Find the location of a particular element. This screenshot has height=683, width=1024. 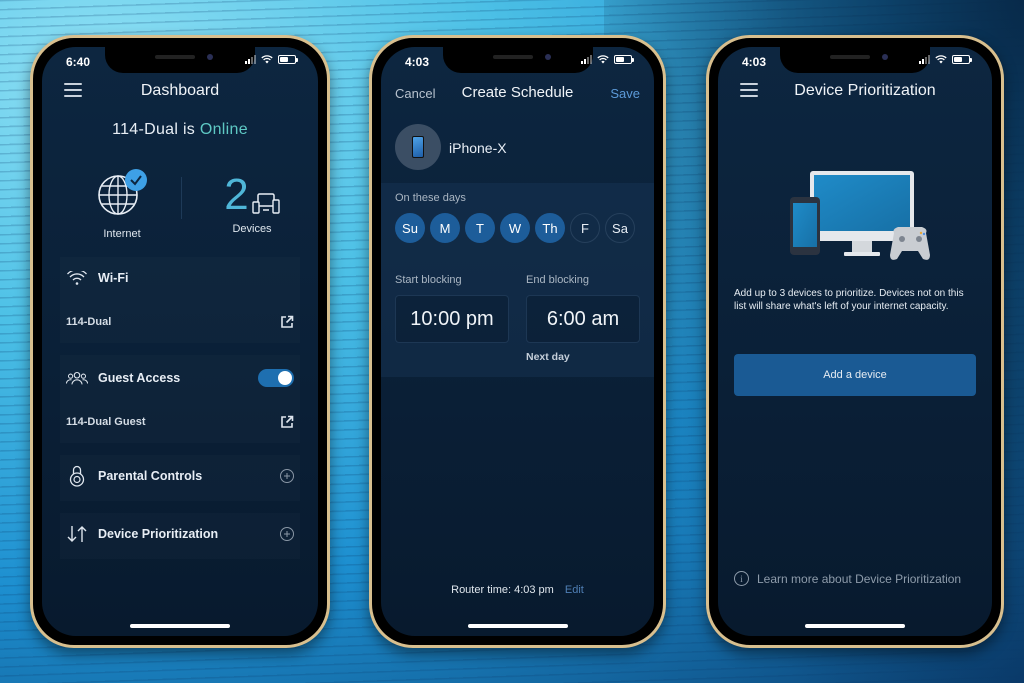

gamepad-icon is located at coordinates (910, 243).